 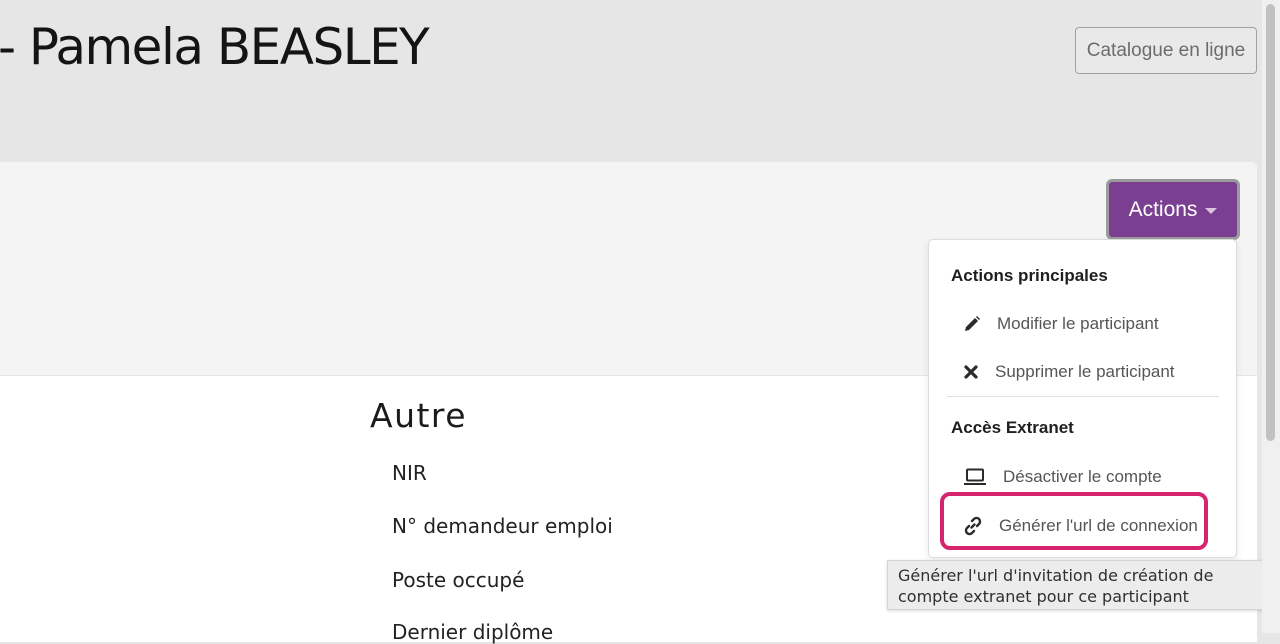 I want to click on laptop-icon, so click(x=975, y=476).